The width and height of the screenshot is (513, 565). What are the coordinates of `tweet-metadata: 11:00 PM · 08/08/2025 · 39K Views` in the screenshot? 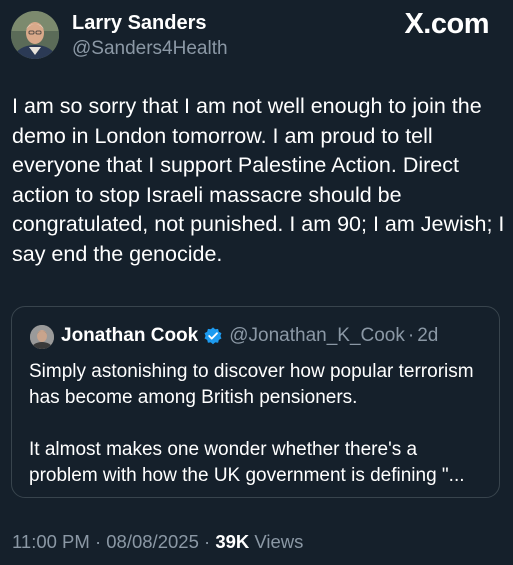 It's located at (157, 542).